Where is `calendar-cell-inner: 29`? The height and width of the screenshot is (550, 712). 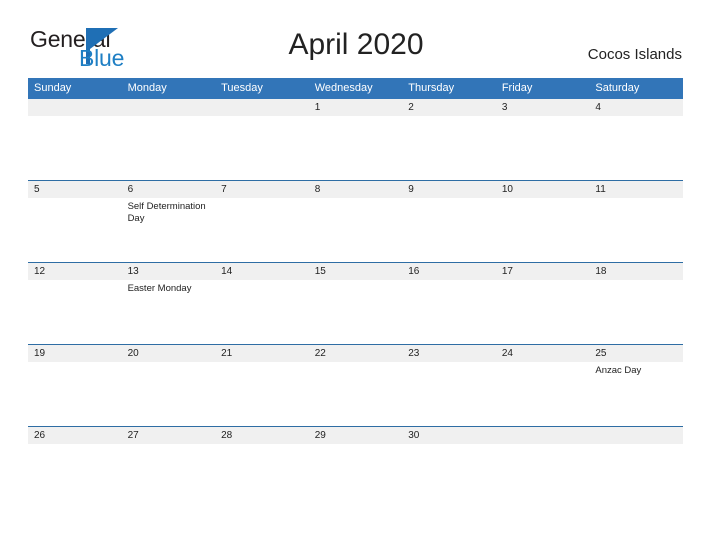 calendar-cell-inner: 29 is located at coordinates (355, 467).